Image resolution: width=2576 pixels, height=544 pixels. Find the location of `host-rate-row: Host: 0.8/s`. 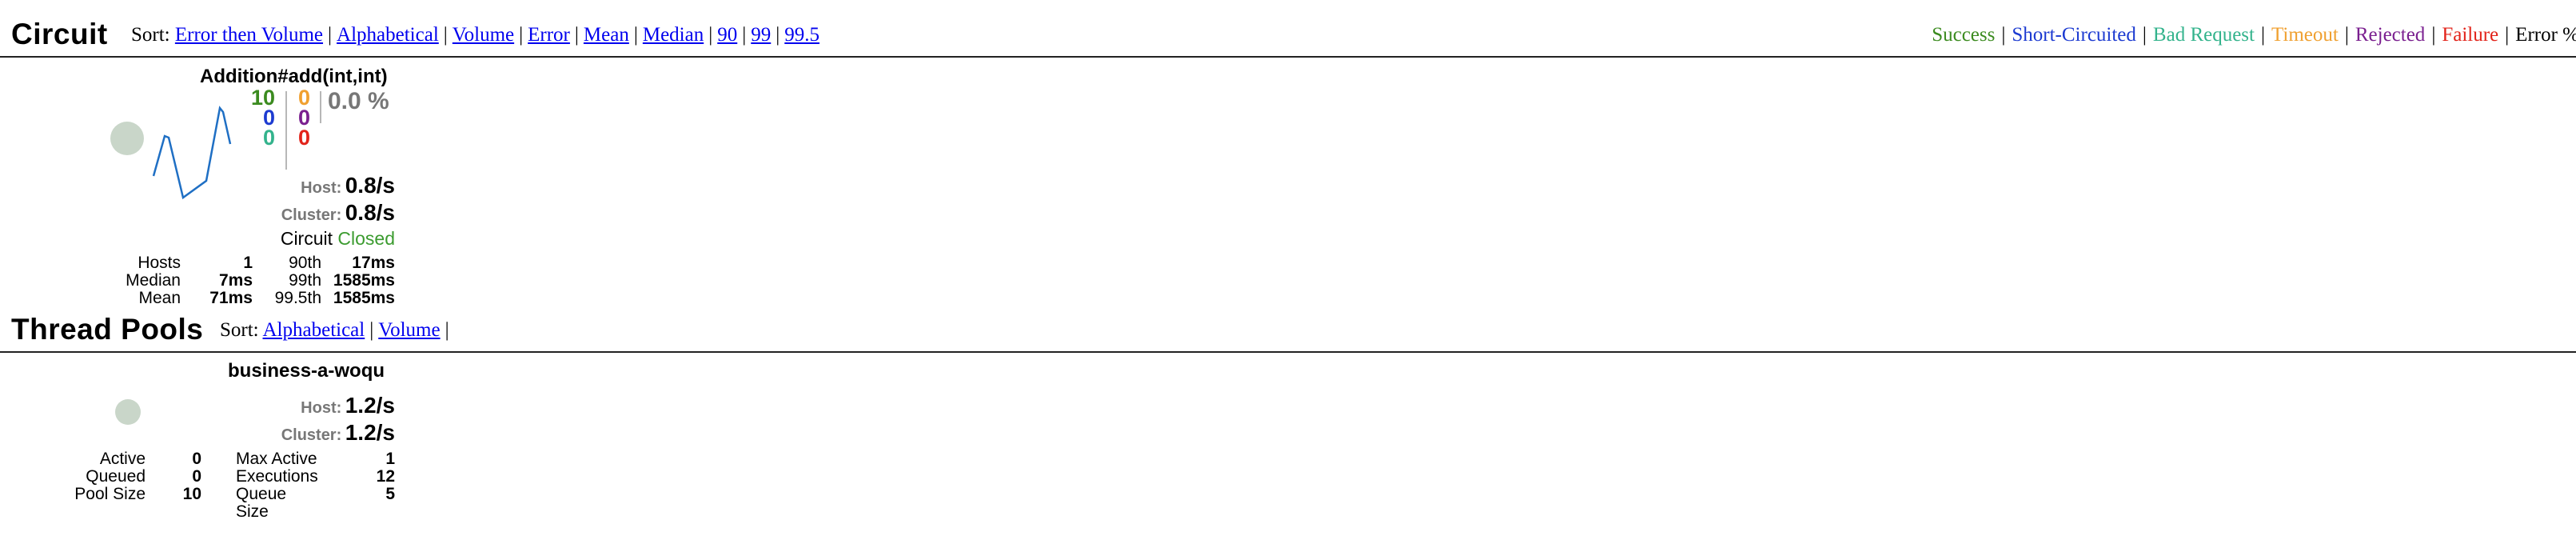

host-rate-row: Host: 0.8/s is located at coordinates (348, 185).